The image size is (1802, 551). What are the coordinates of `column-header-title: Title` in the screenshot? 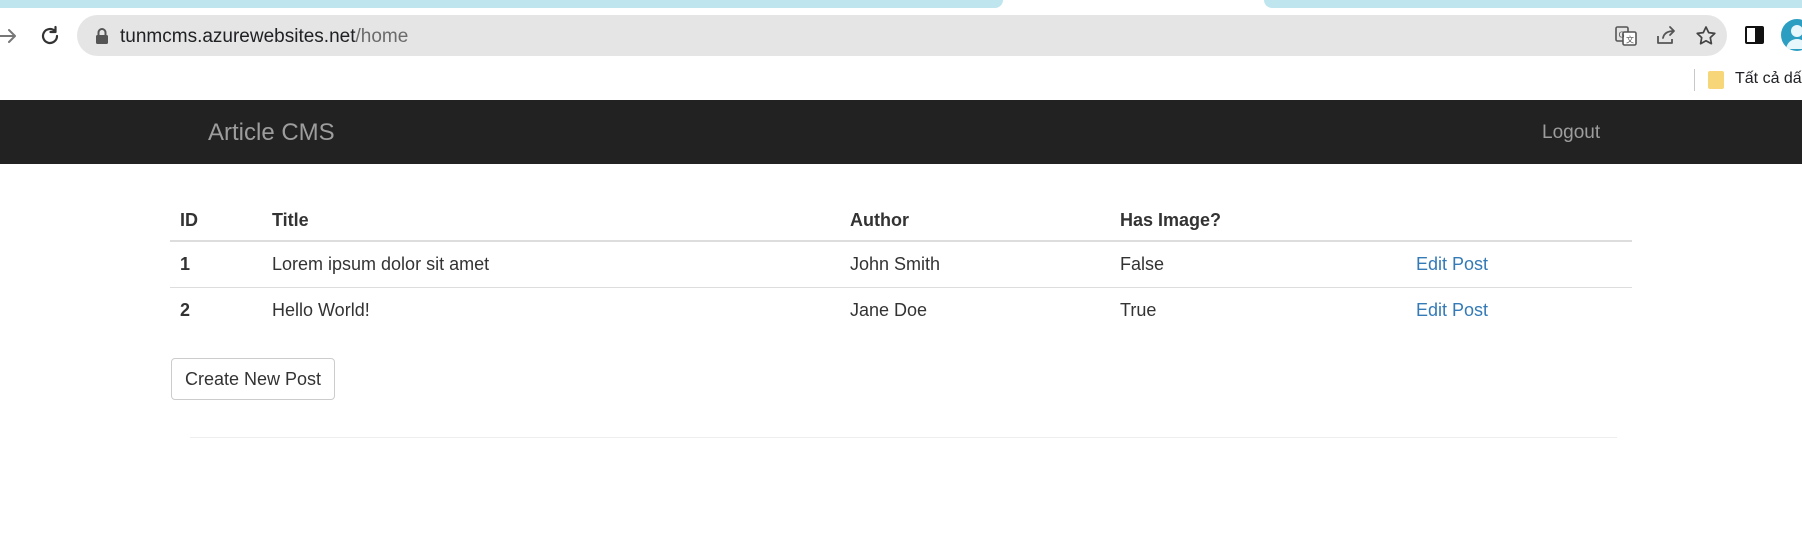 It's located at (551, 221).